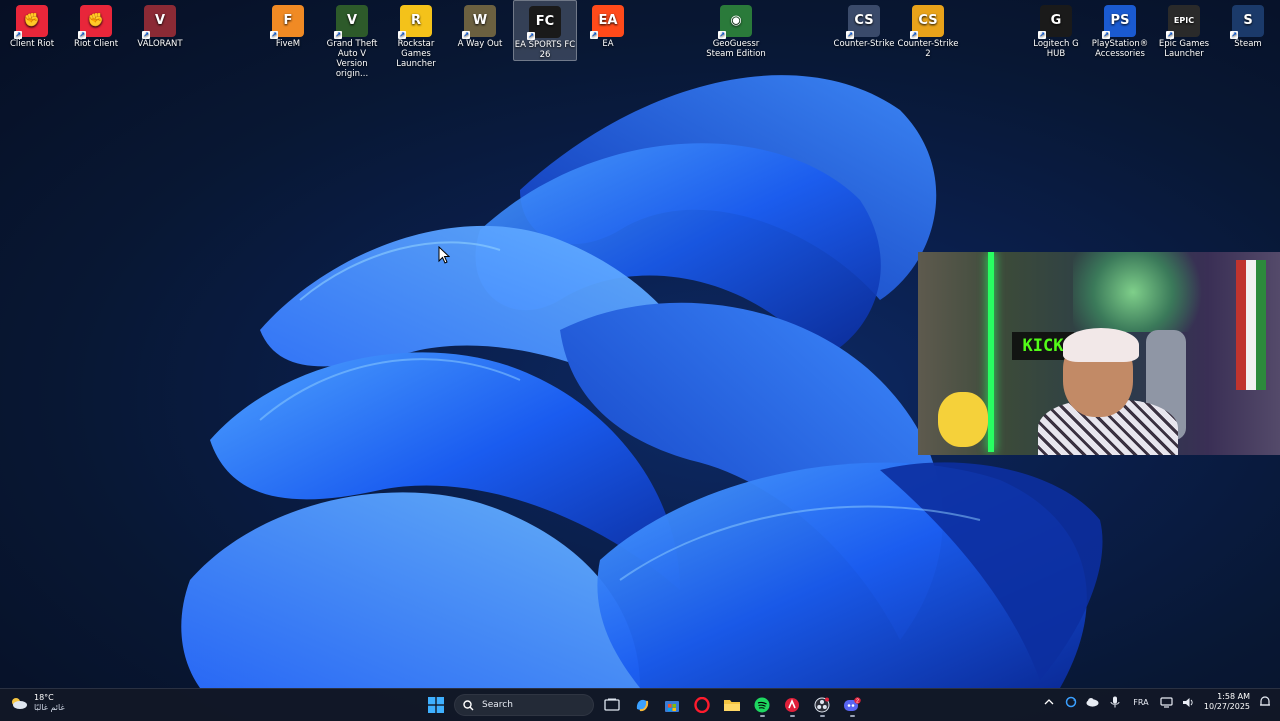  I want to click on spotify-icon, so click(762, 705).